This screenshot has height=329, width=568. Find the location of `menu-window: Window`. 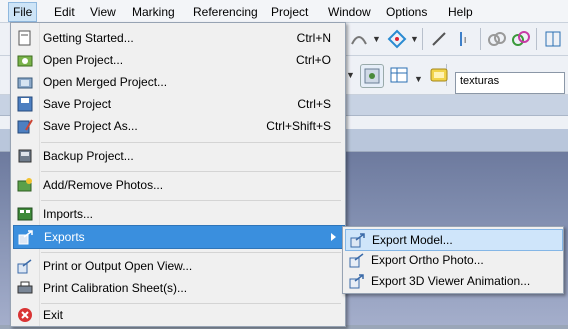

menu-window: Window is located at coordinates (349, 12).